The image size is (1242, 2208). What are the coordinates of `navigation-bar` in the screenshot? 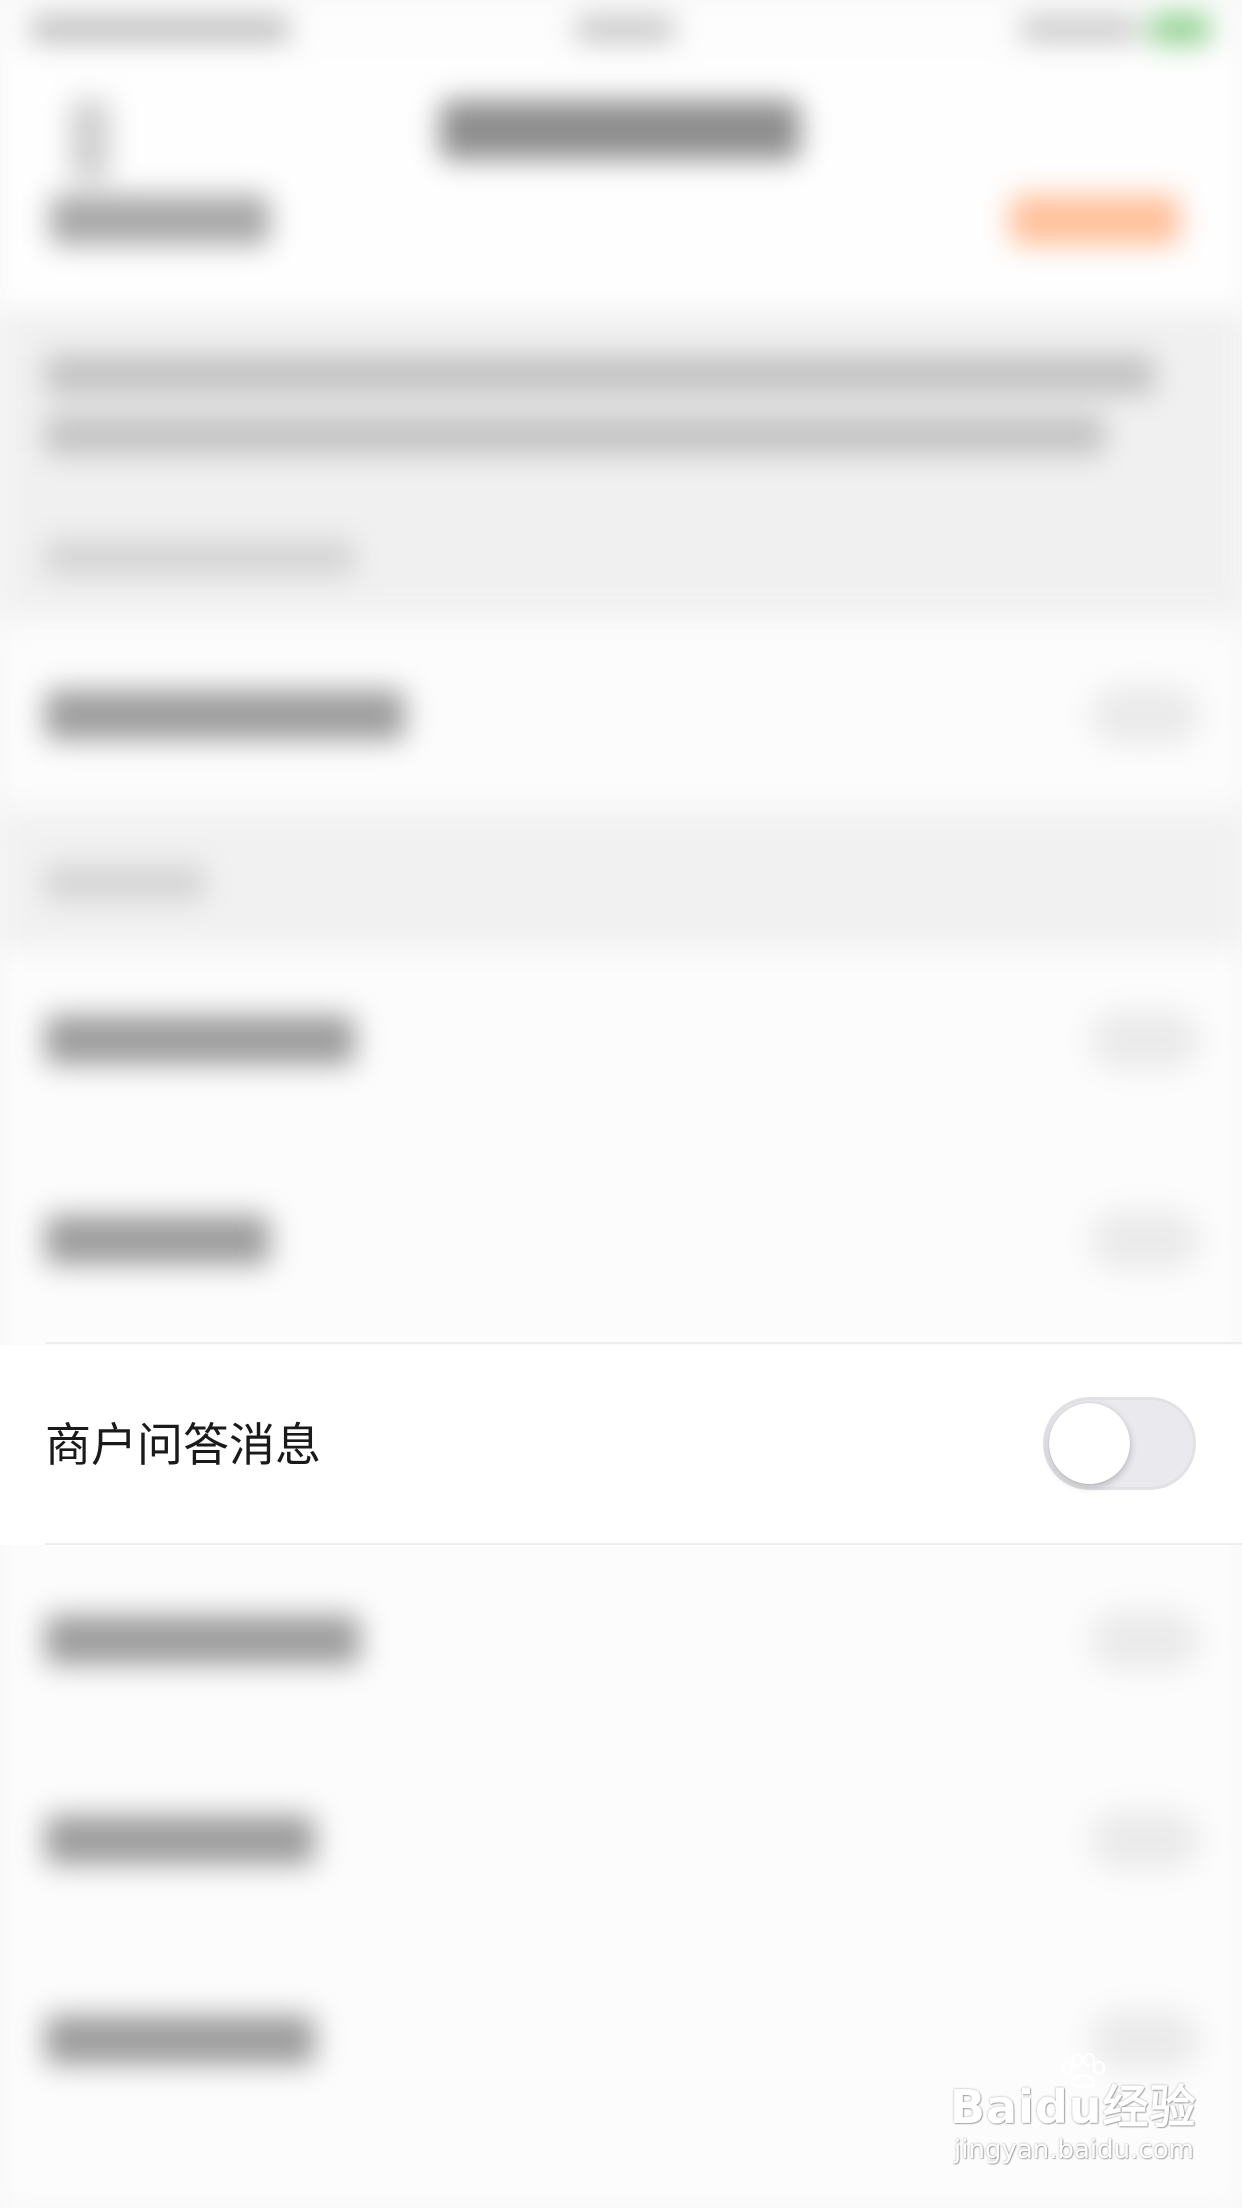 It's located at (621, 185).